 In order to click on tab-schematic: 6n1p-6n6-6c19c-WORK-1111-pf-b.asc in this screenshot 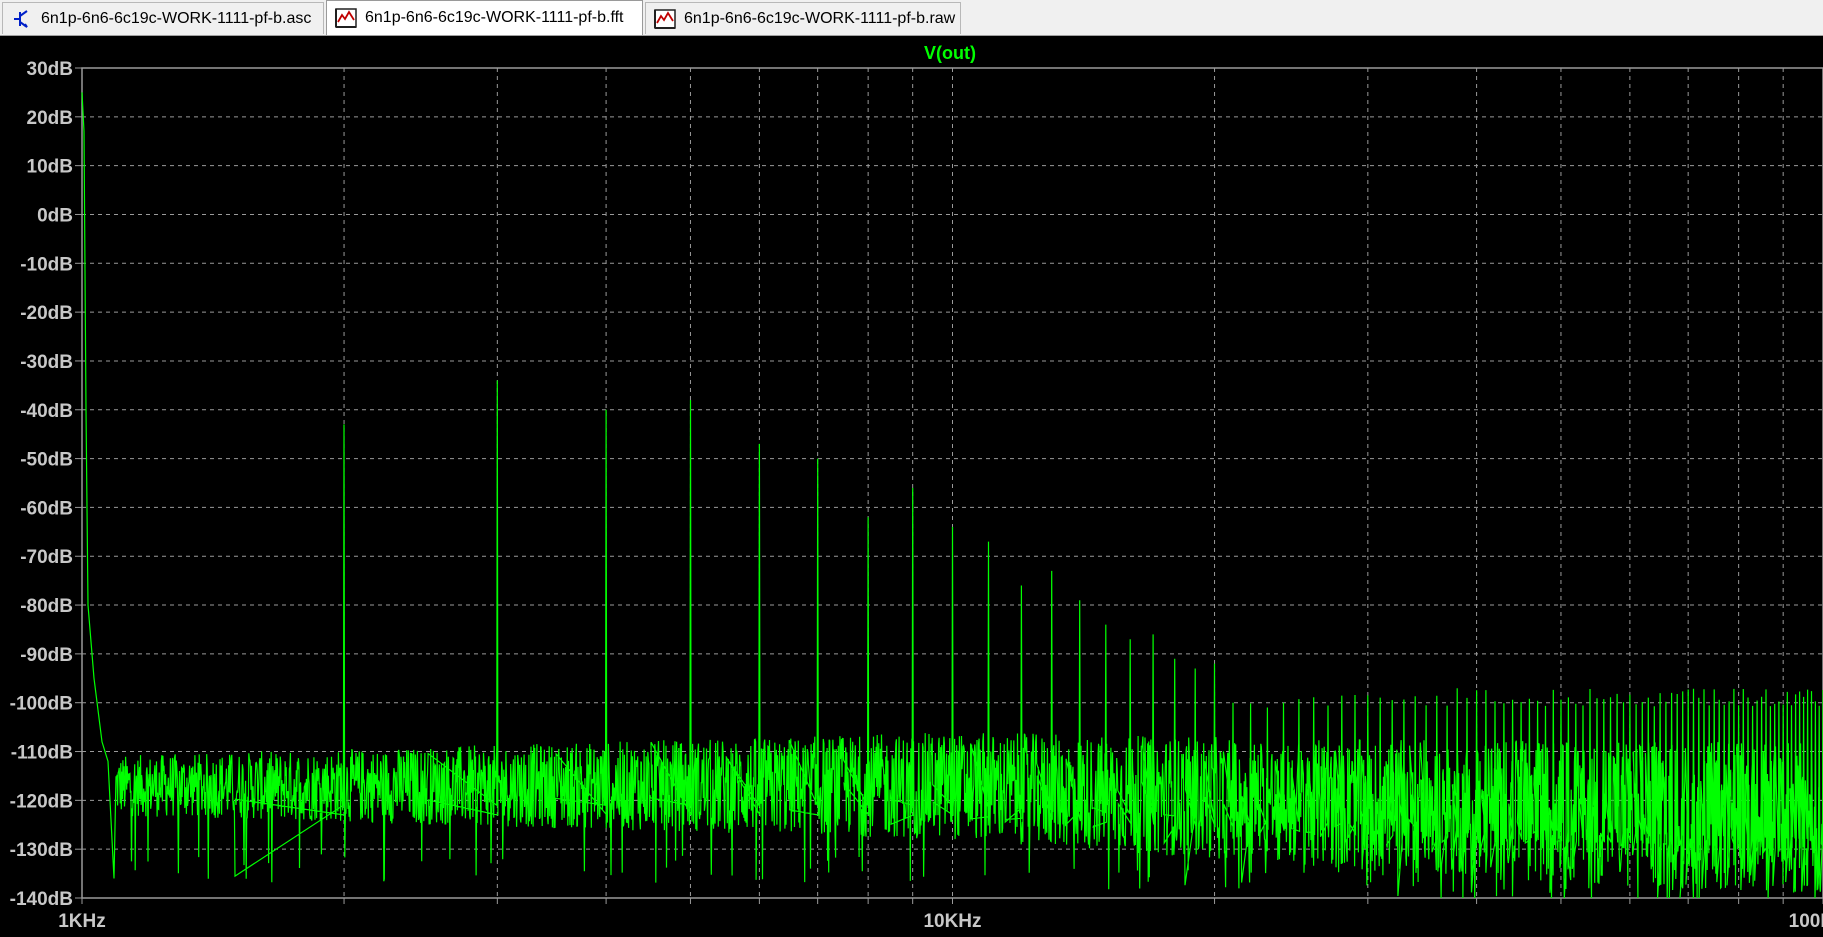, I will do `click(163, 18)`.